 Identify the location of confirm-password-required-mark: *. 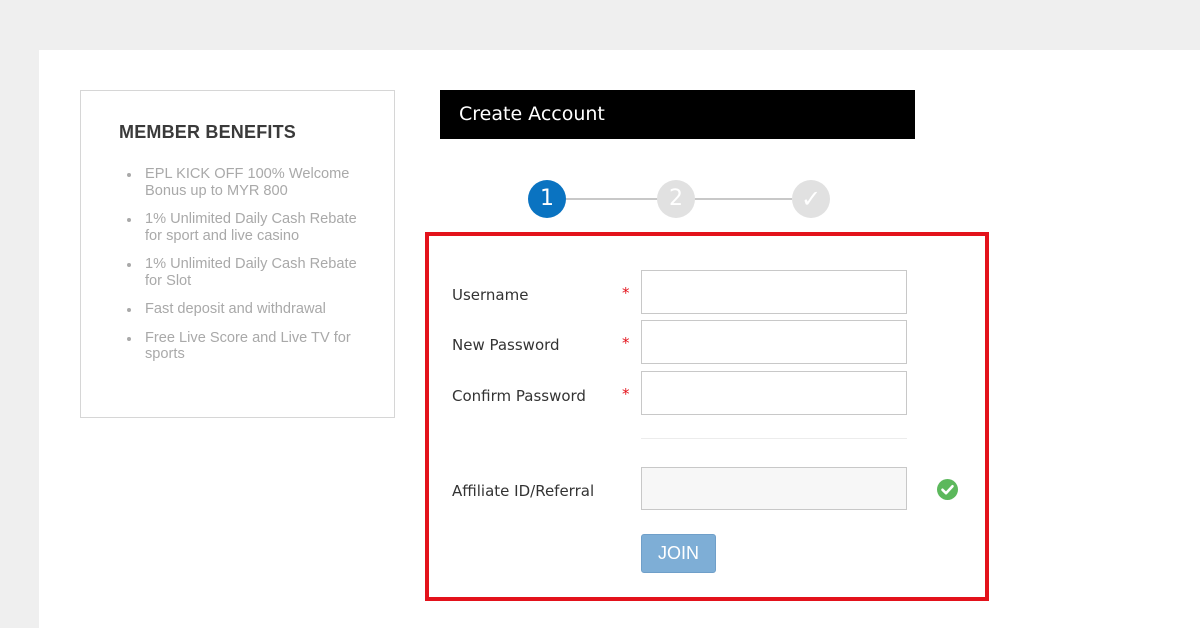
(626, 394).